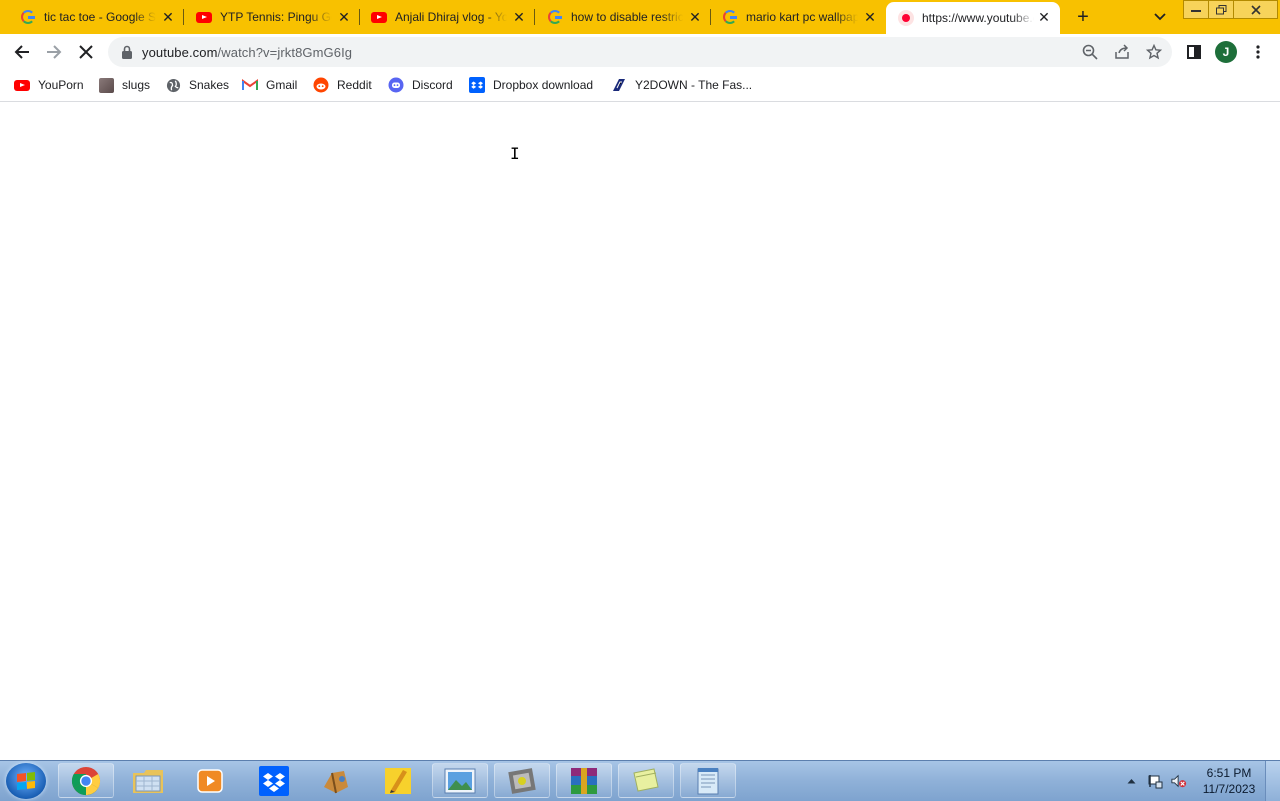 The image size is (1280, 801). What do you see at coordinates (100, 17) in the screenshot?
I see `tab-title: tic tac toe - Google Search` at bounding box center [100, 17].